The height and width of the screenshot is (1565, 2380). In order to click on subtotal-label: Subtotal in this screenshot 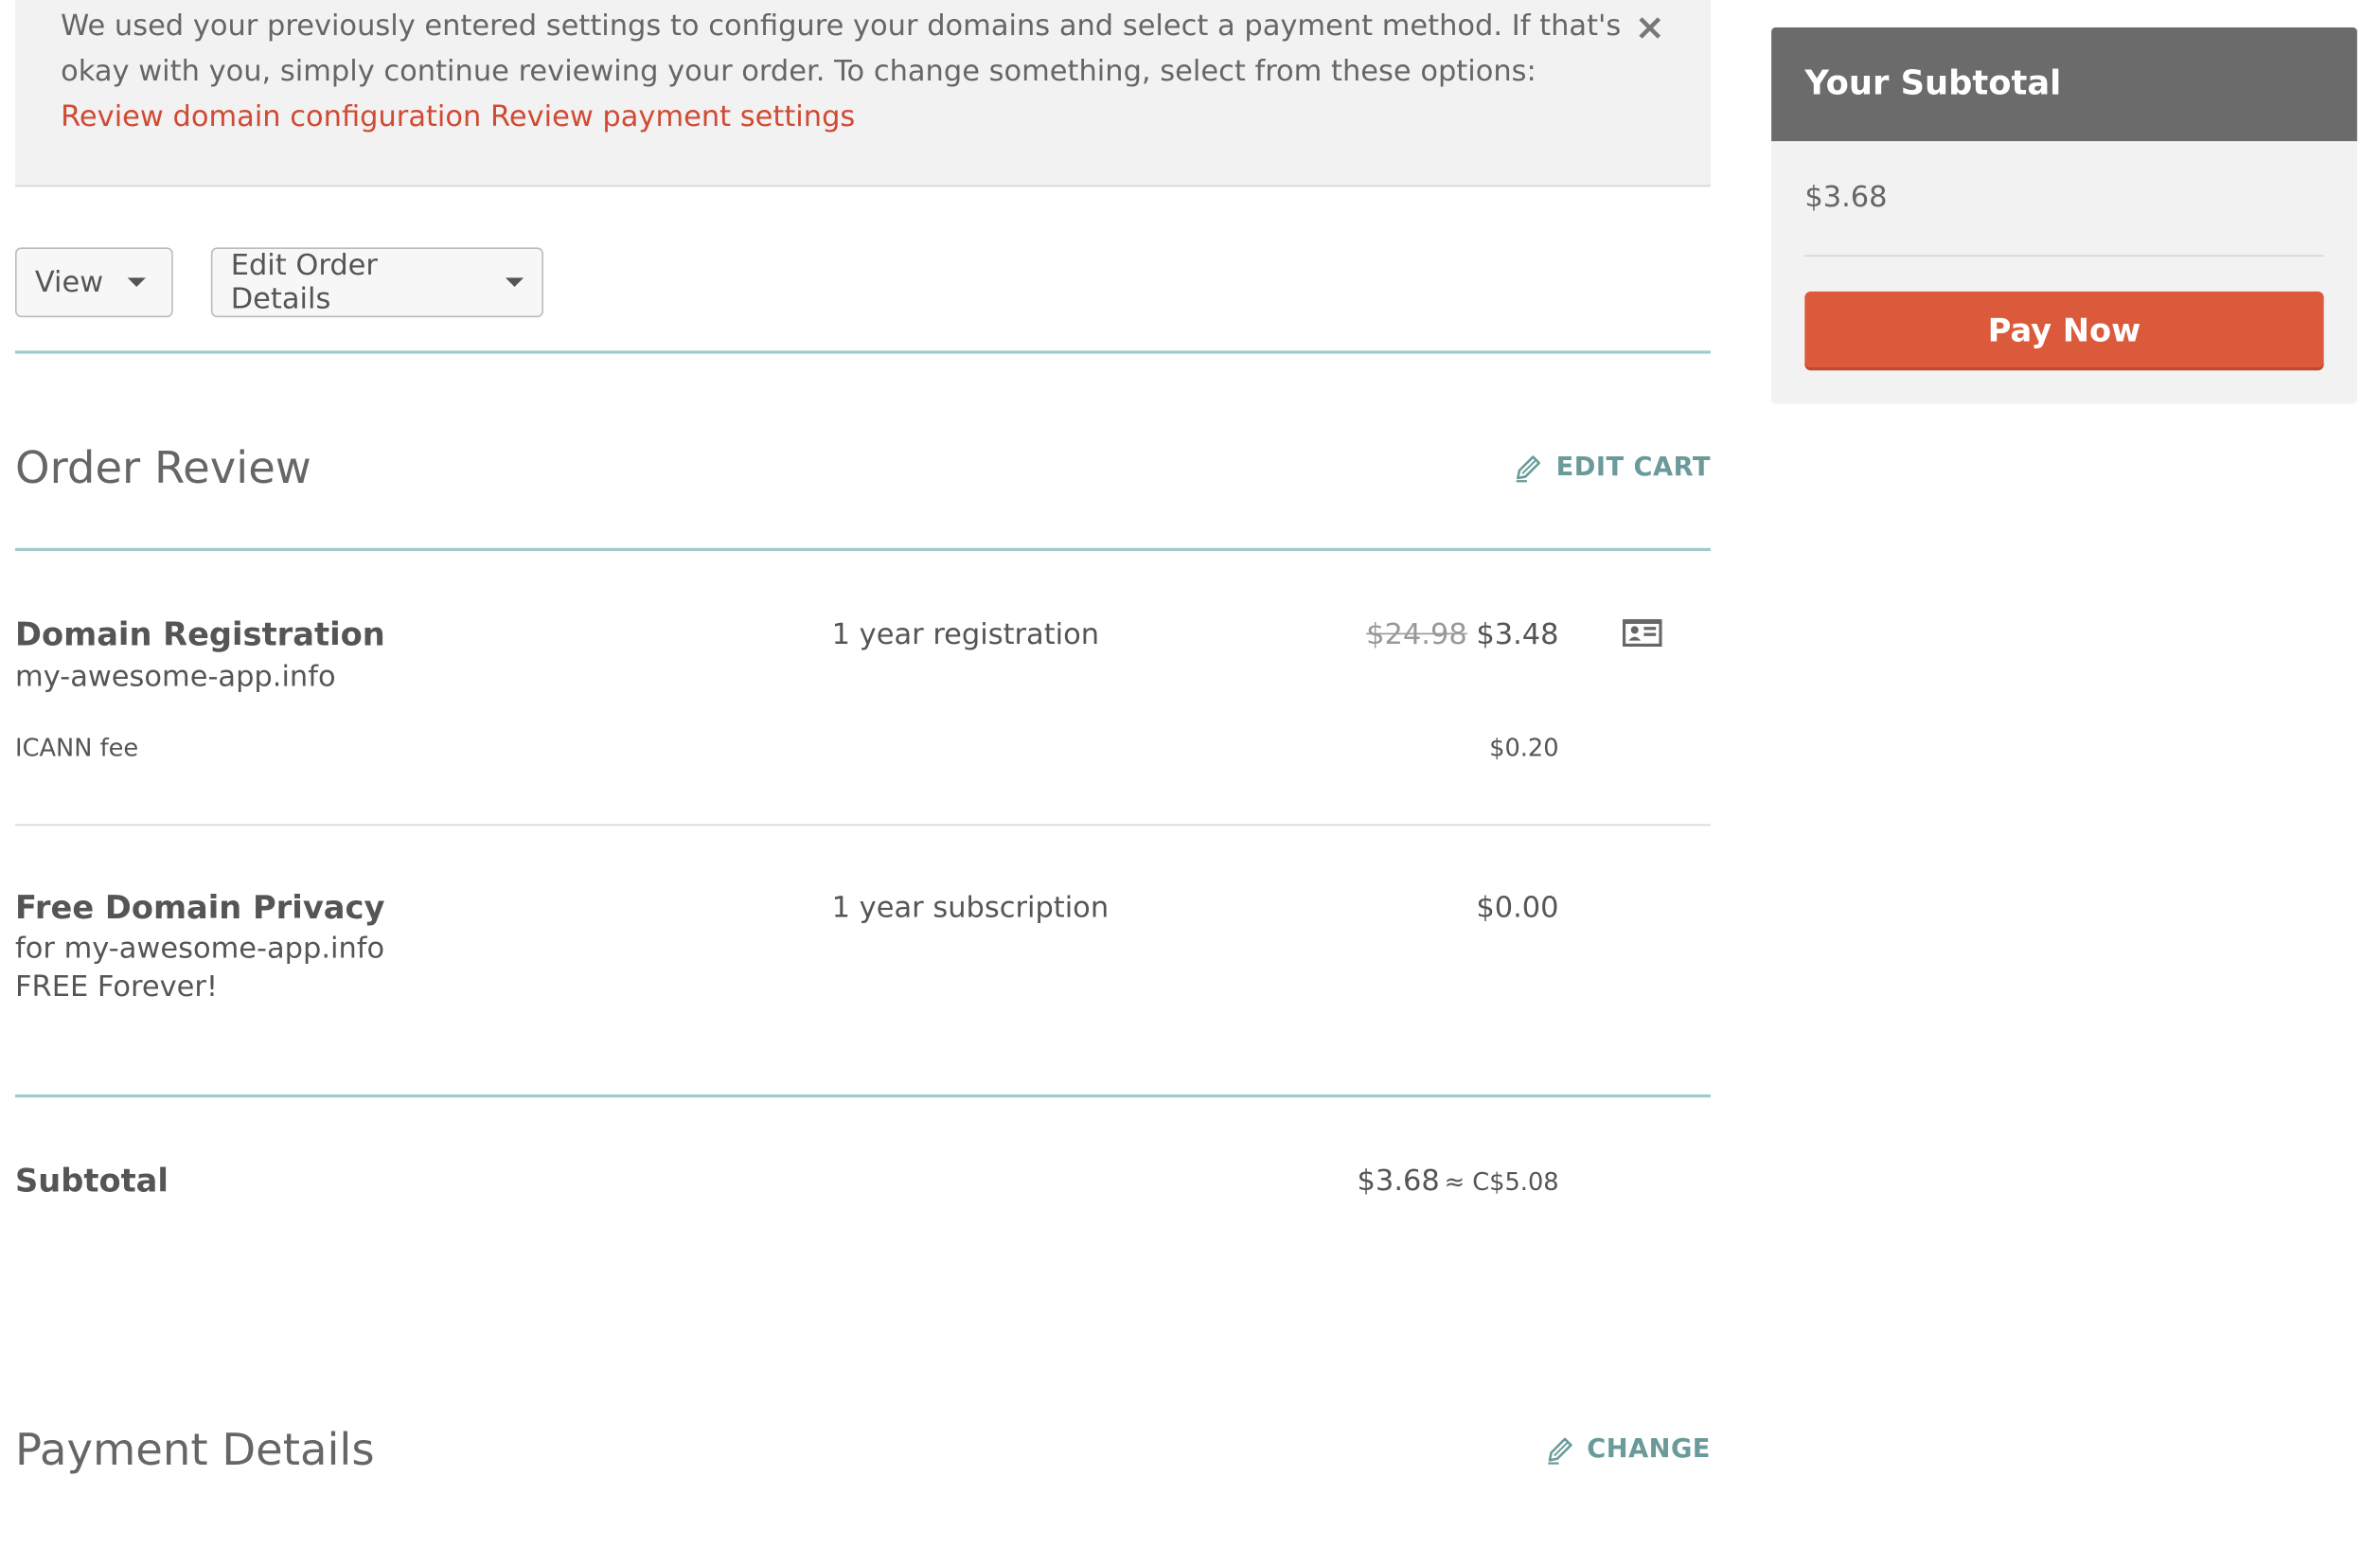, I will do `click(92, 1181)`.